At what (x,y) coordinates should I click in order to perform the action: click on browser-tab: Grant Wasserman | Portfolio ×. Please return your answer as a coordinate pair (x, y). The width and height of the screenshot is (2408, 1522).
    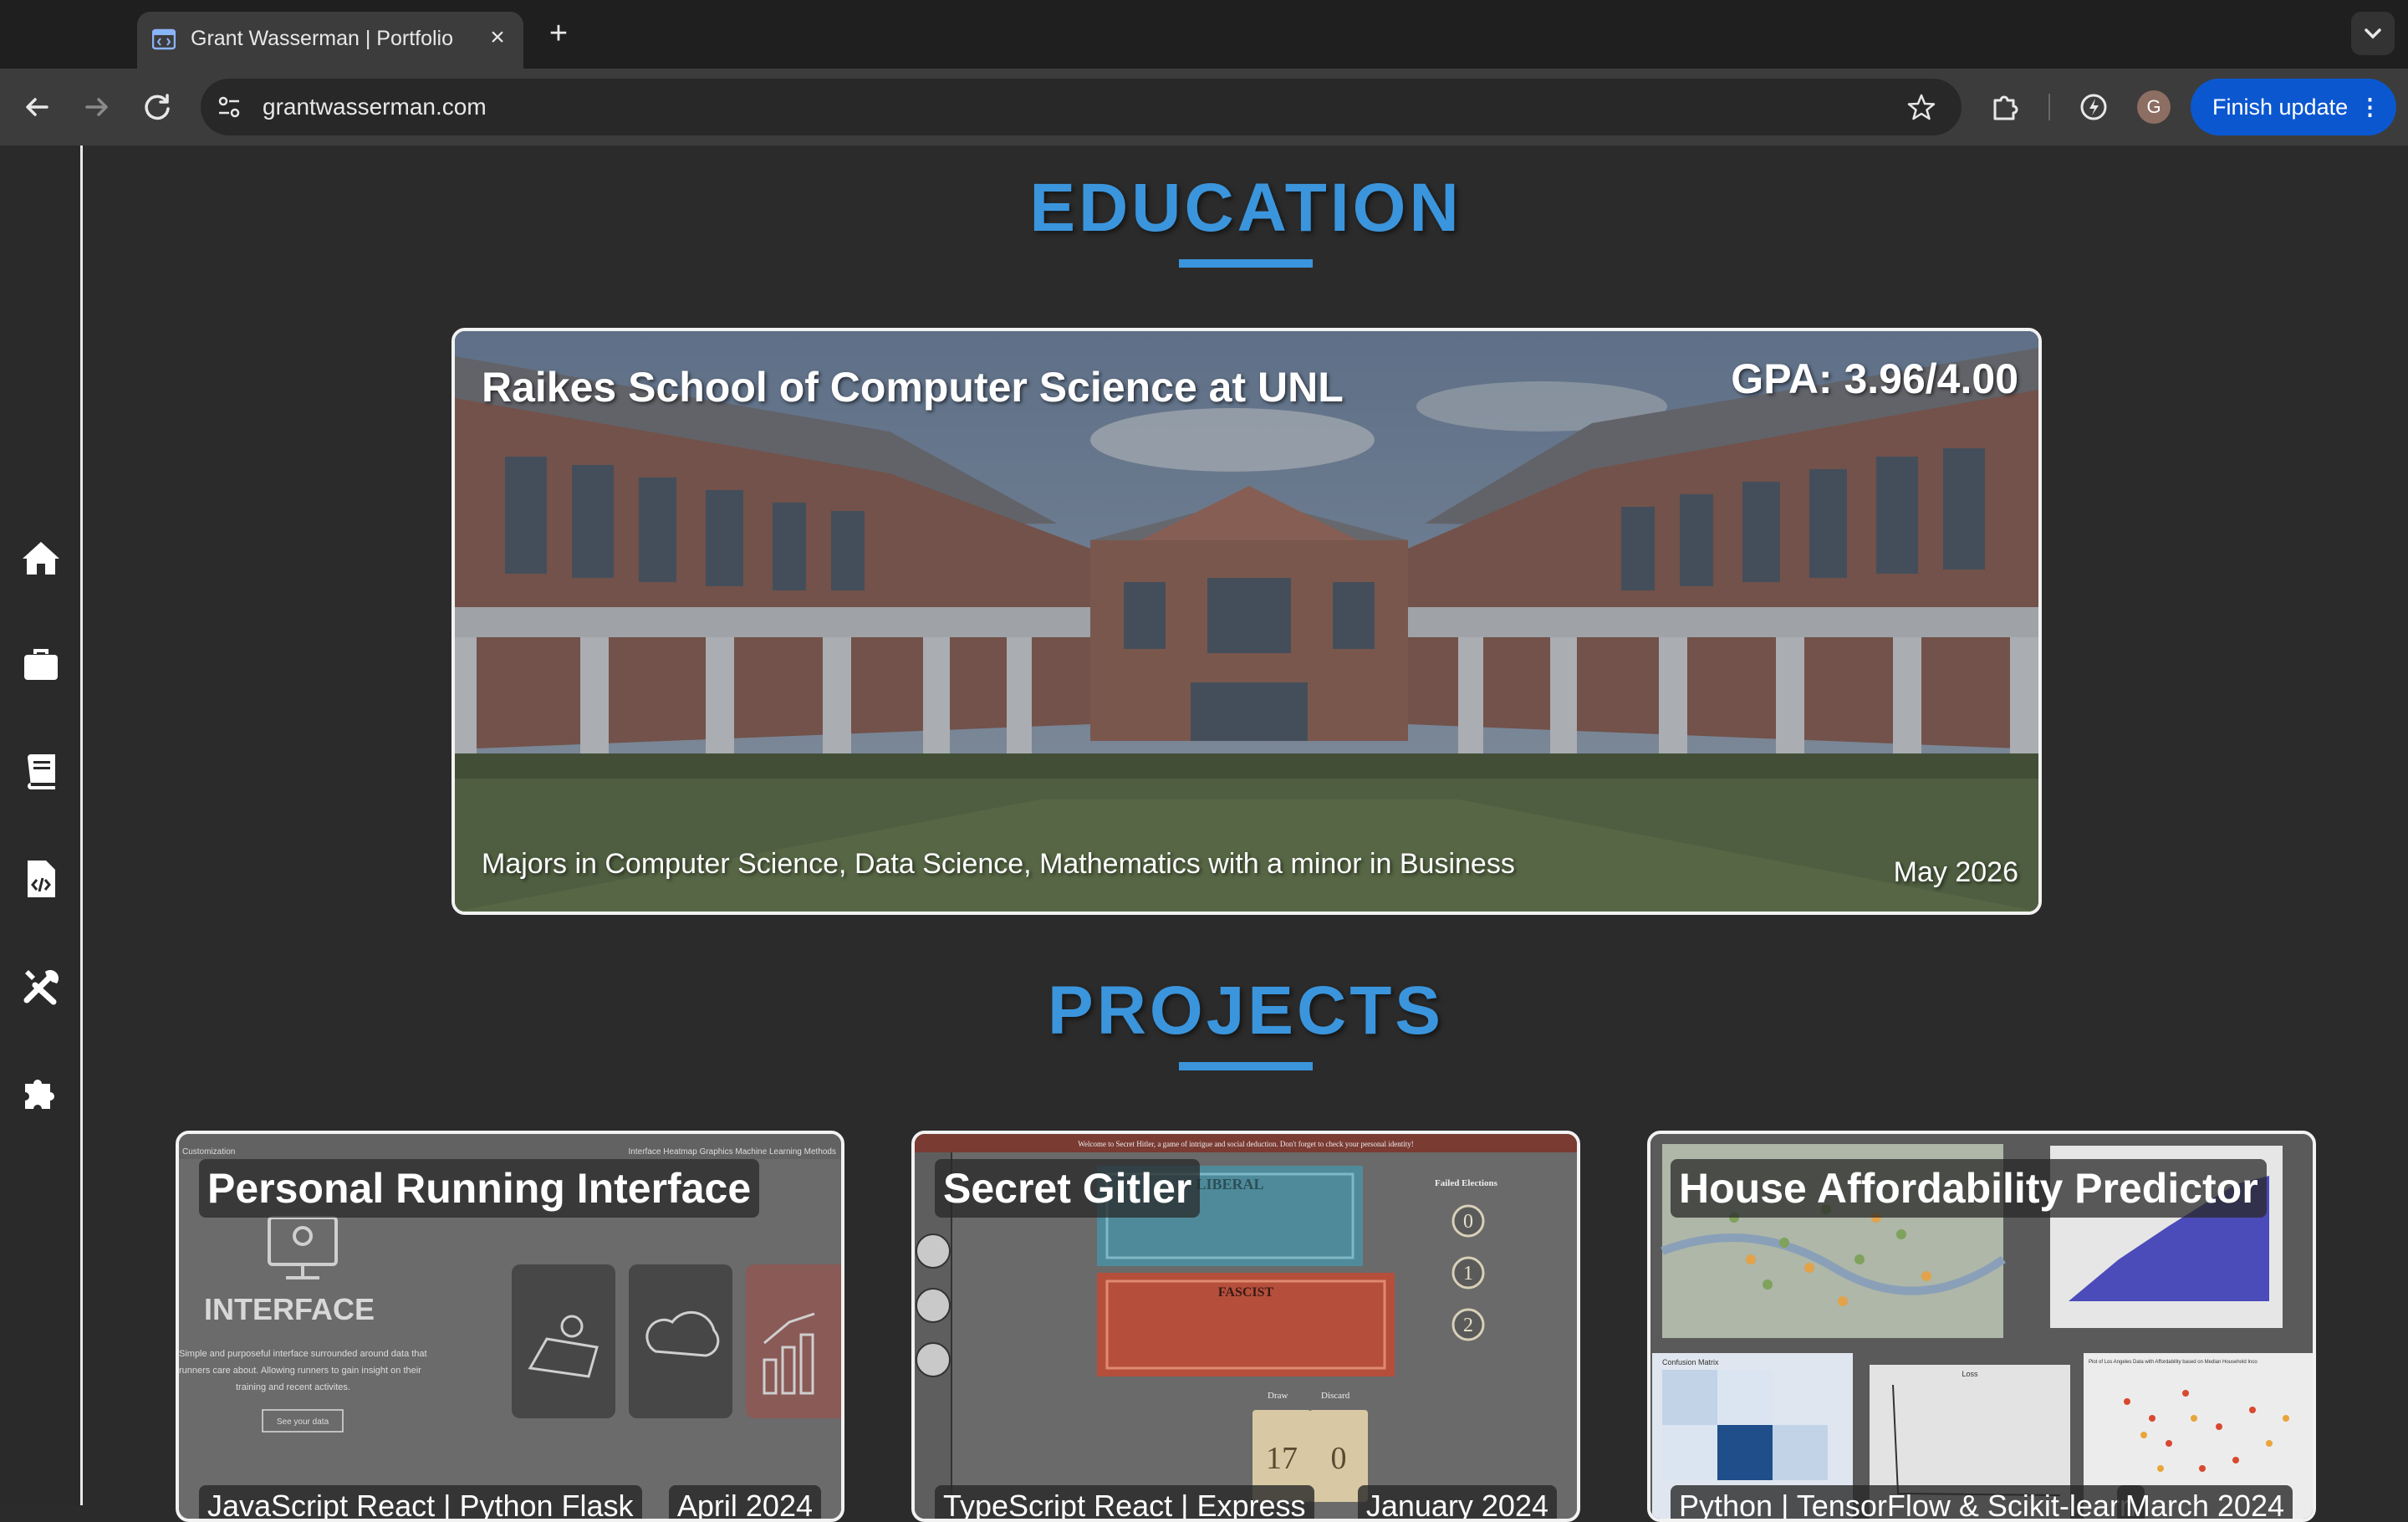
    Looking at the image, I should click on (330, 40).